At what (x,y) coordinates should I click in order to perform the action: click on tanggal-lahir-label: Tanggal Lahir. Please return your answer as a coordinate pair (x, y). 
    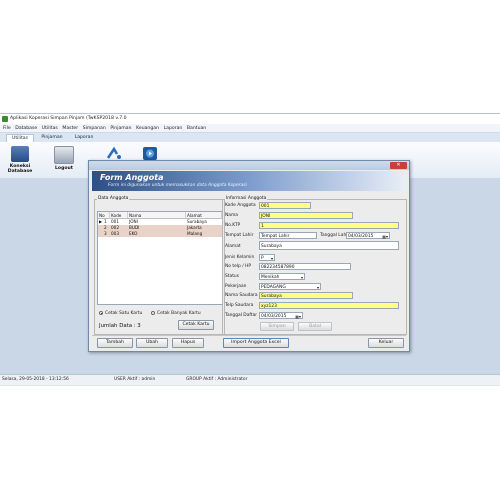
    Looking at the image, I should click on (335, 235).